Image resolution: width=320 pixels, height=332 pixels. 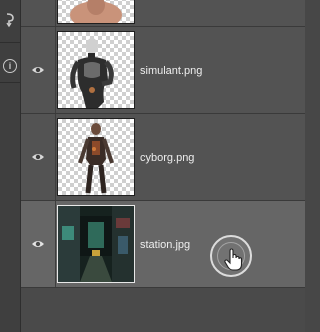 What do you see at coordinates (163, 13) in the screenshot?
I see `layer-row` at bounding box center [163, 13].